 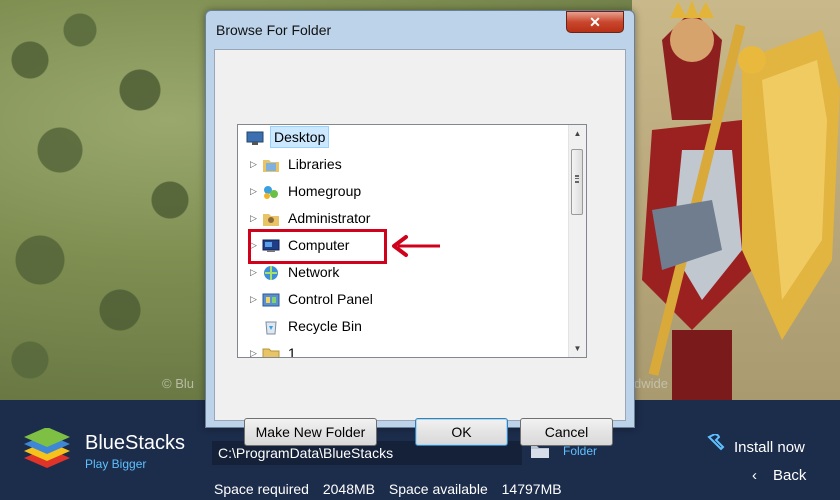 I want to click on make-new-folder-button: Make New Folder, so click(x=310, y=432).